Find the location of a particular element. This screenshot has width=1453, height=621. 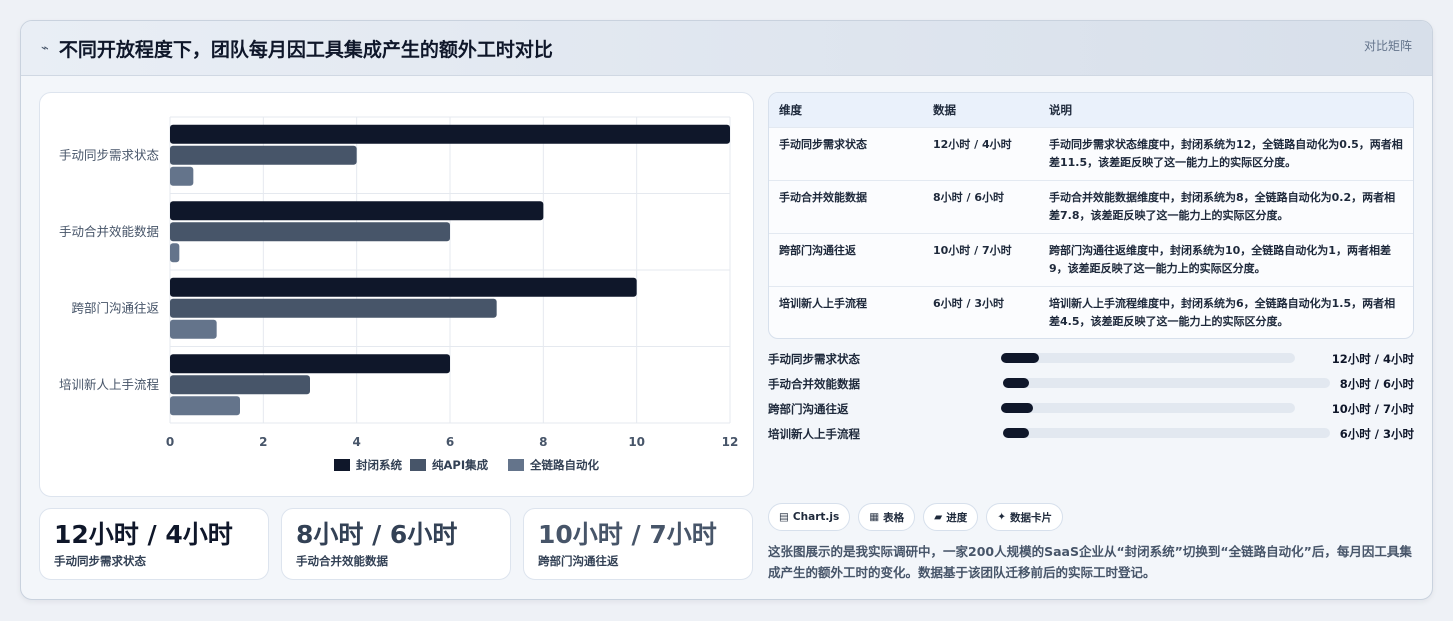

cell-data: 8小时 / 6小时 is located at coordinates (981, 206).